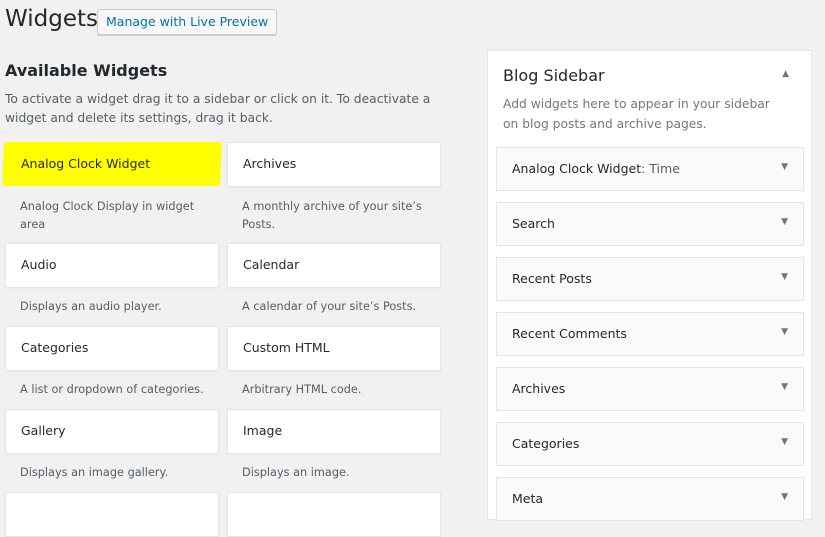 The image size is (825, 537). I want to click on widget-description: Arbitrary HTML code., so click(302, 389).